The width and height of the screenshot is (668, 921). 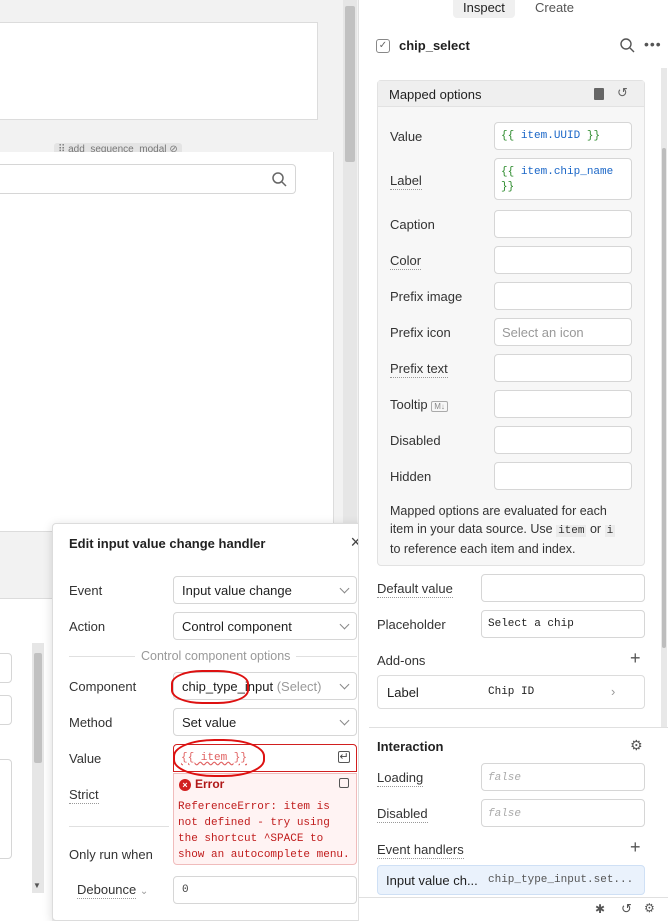 I want to click on disabled-input, so click(x=563, y=440).